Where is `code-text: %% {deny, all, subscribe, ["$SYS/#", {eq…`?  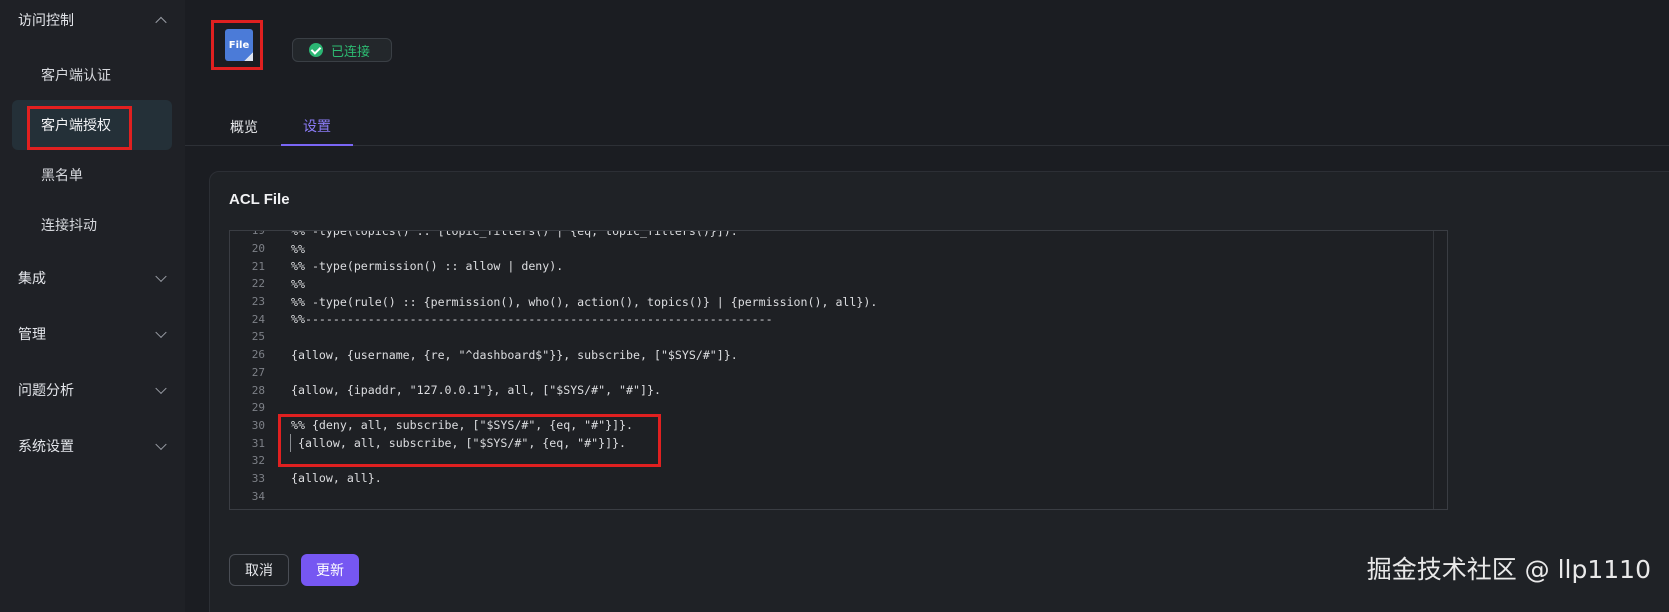 code-text: %% {deny, all, subscribe, ["$SYS/#", {eq… is located at coordinates (462, 425).